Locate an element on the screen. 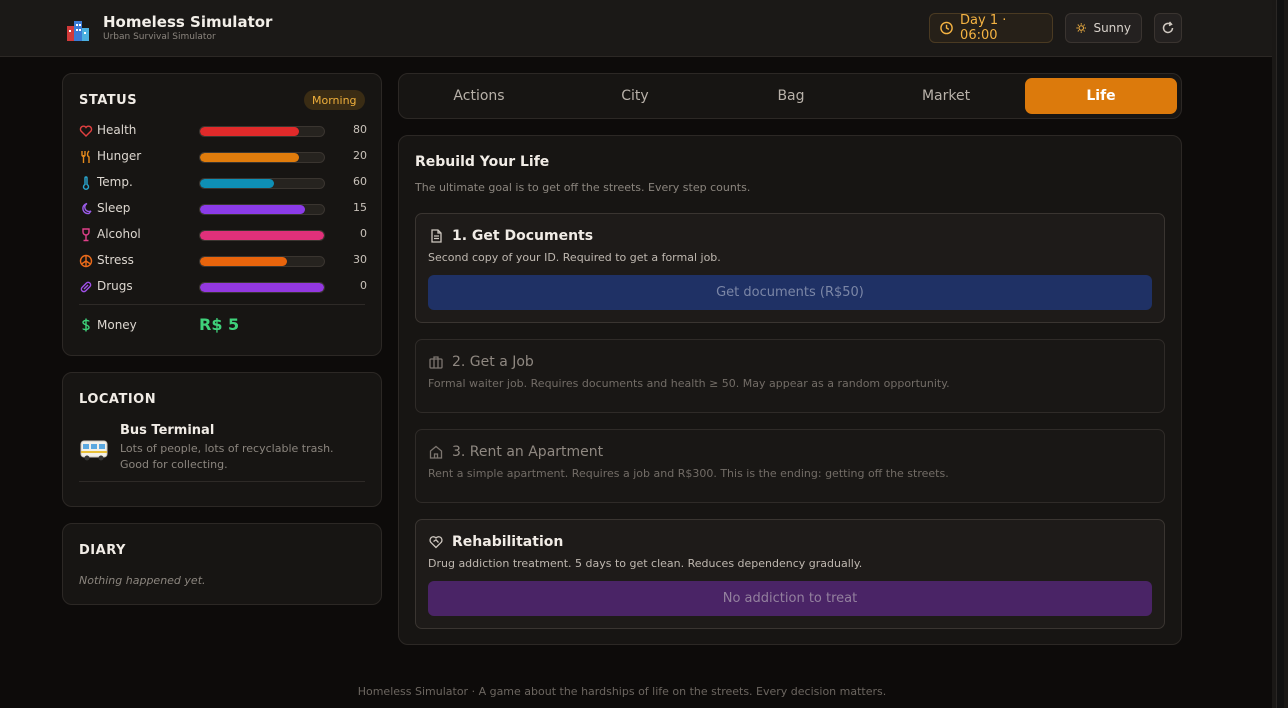 The height and width of the screenshot is (708, 1288). stat-value: 15 is located at coordinates (360, 207).